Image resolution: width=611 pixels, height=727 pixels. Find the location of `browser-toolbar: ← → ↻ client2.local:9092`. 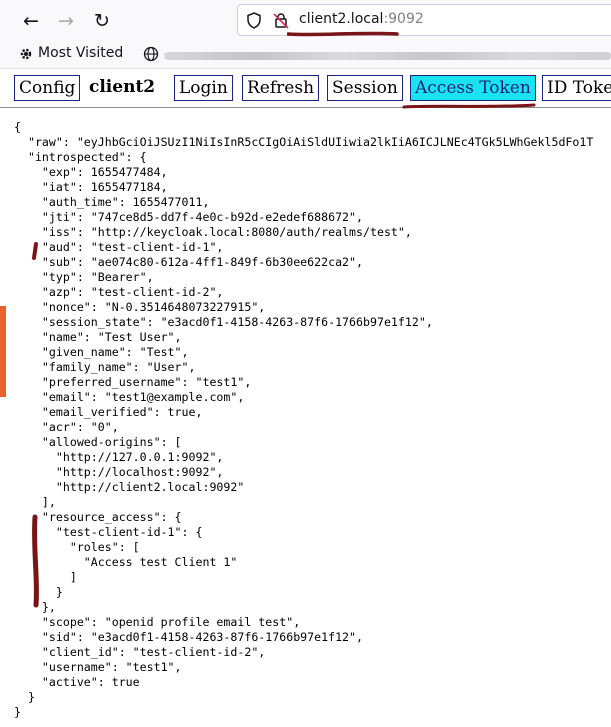

browser-toolbar: ← → ↻ client2.local:9092 is located at coordinates (305, 20).